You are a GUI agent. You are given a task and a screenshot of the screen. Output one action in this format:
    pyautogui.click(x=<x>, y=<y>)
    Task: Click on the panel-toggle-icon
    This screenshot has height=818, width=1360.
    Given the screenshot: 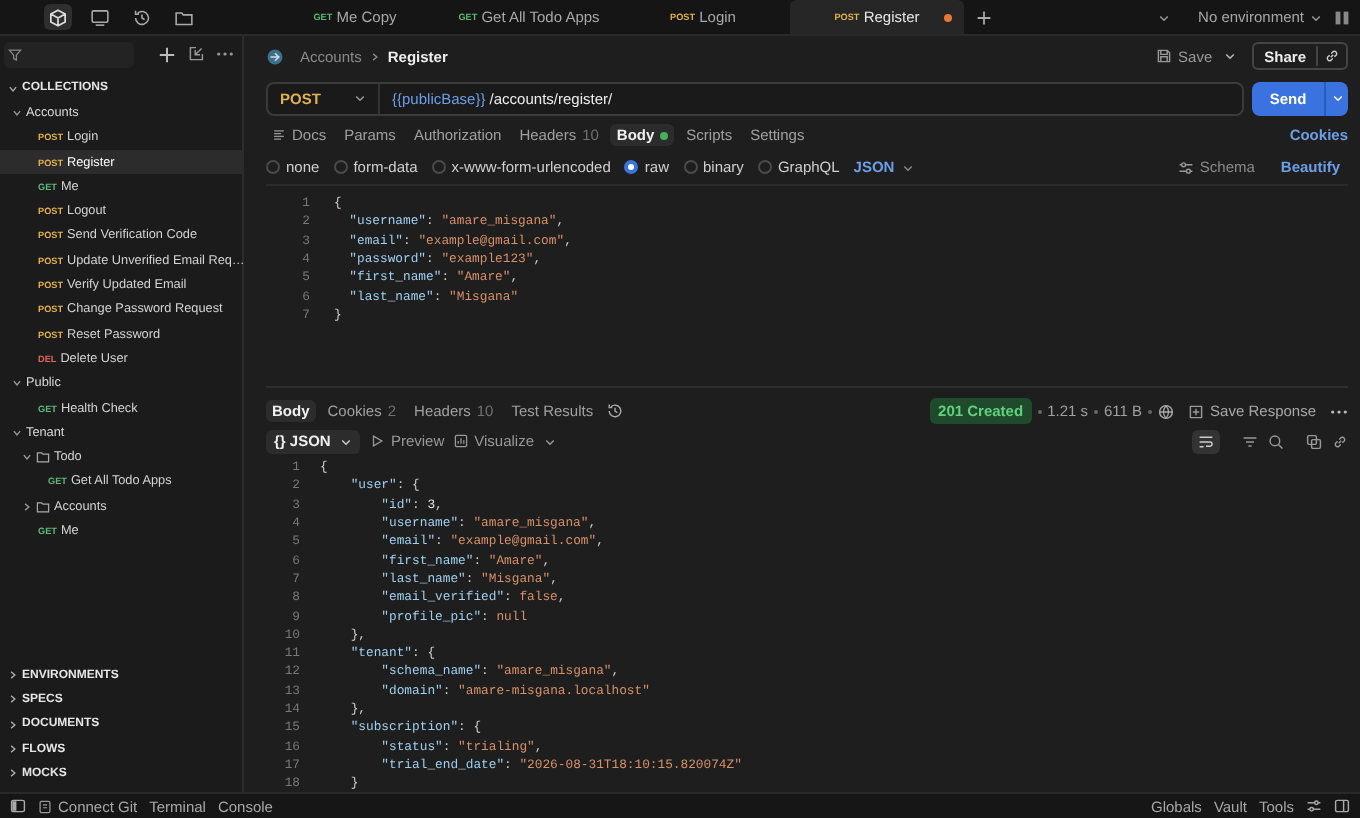 What is the action you would take?
    pyautogui.click(x=1342, y=806)
    